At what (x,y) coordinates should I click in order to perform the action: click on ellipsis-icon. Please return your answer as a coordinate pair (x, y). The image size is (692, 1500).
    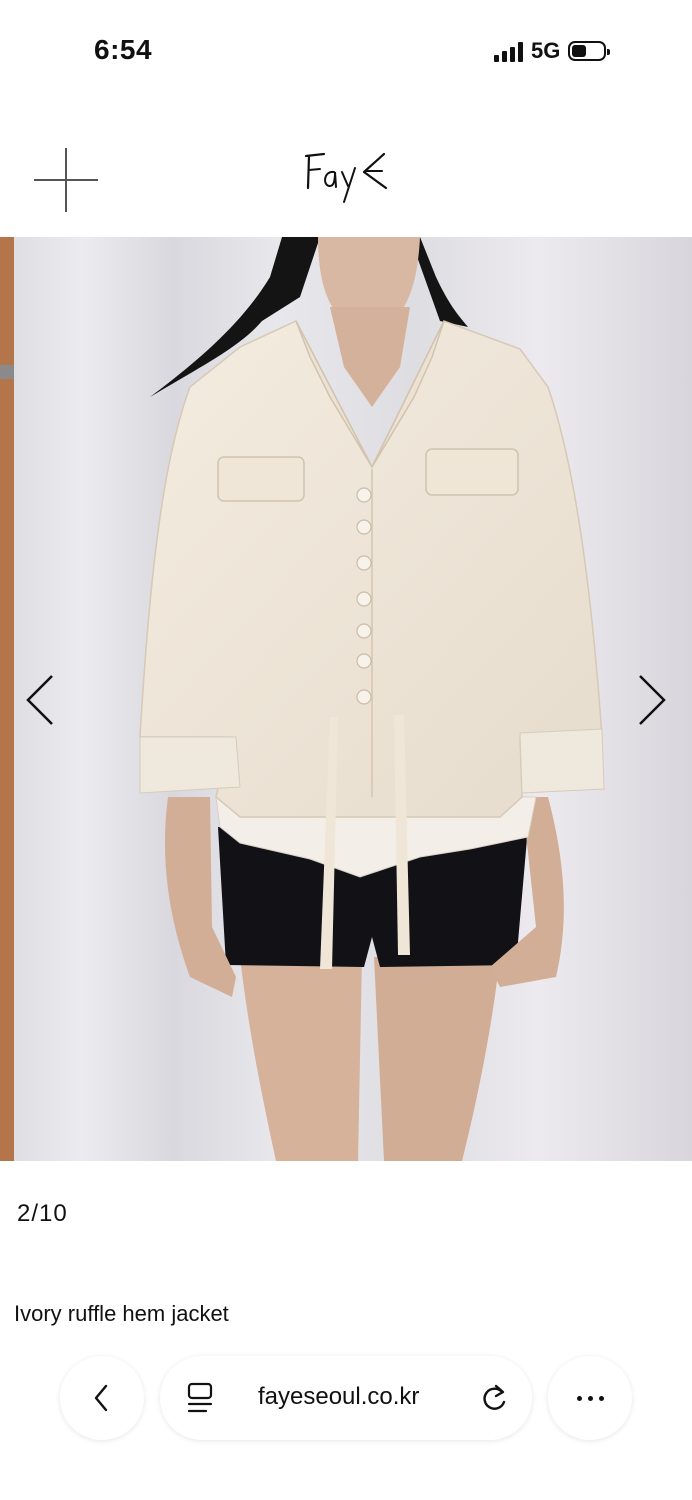
    Looking at the image, I should click on (590, 1398).